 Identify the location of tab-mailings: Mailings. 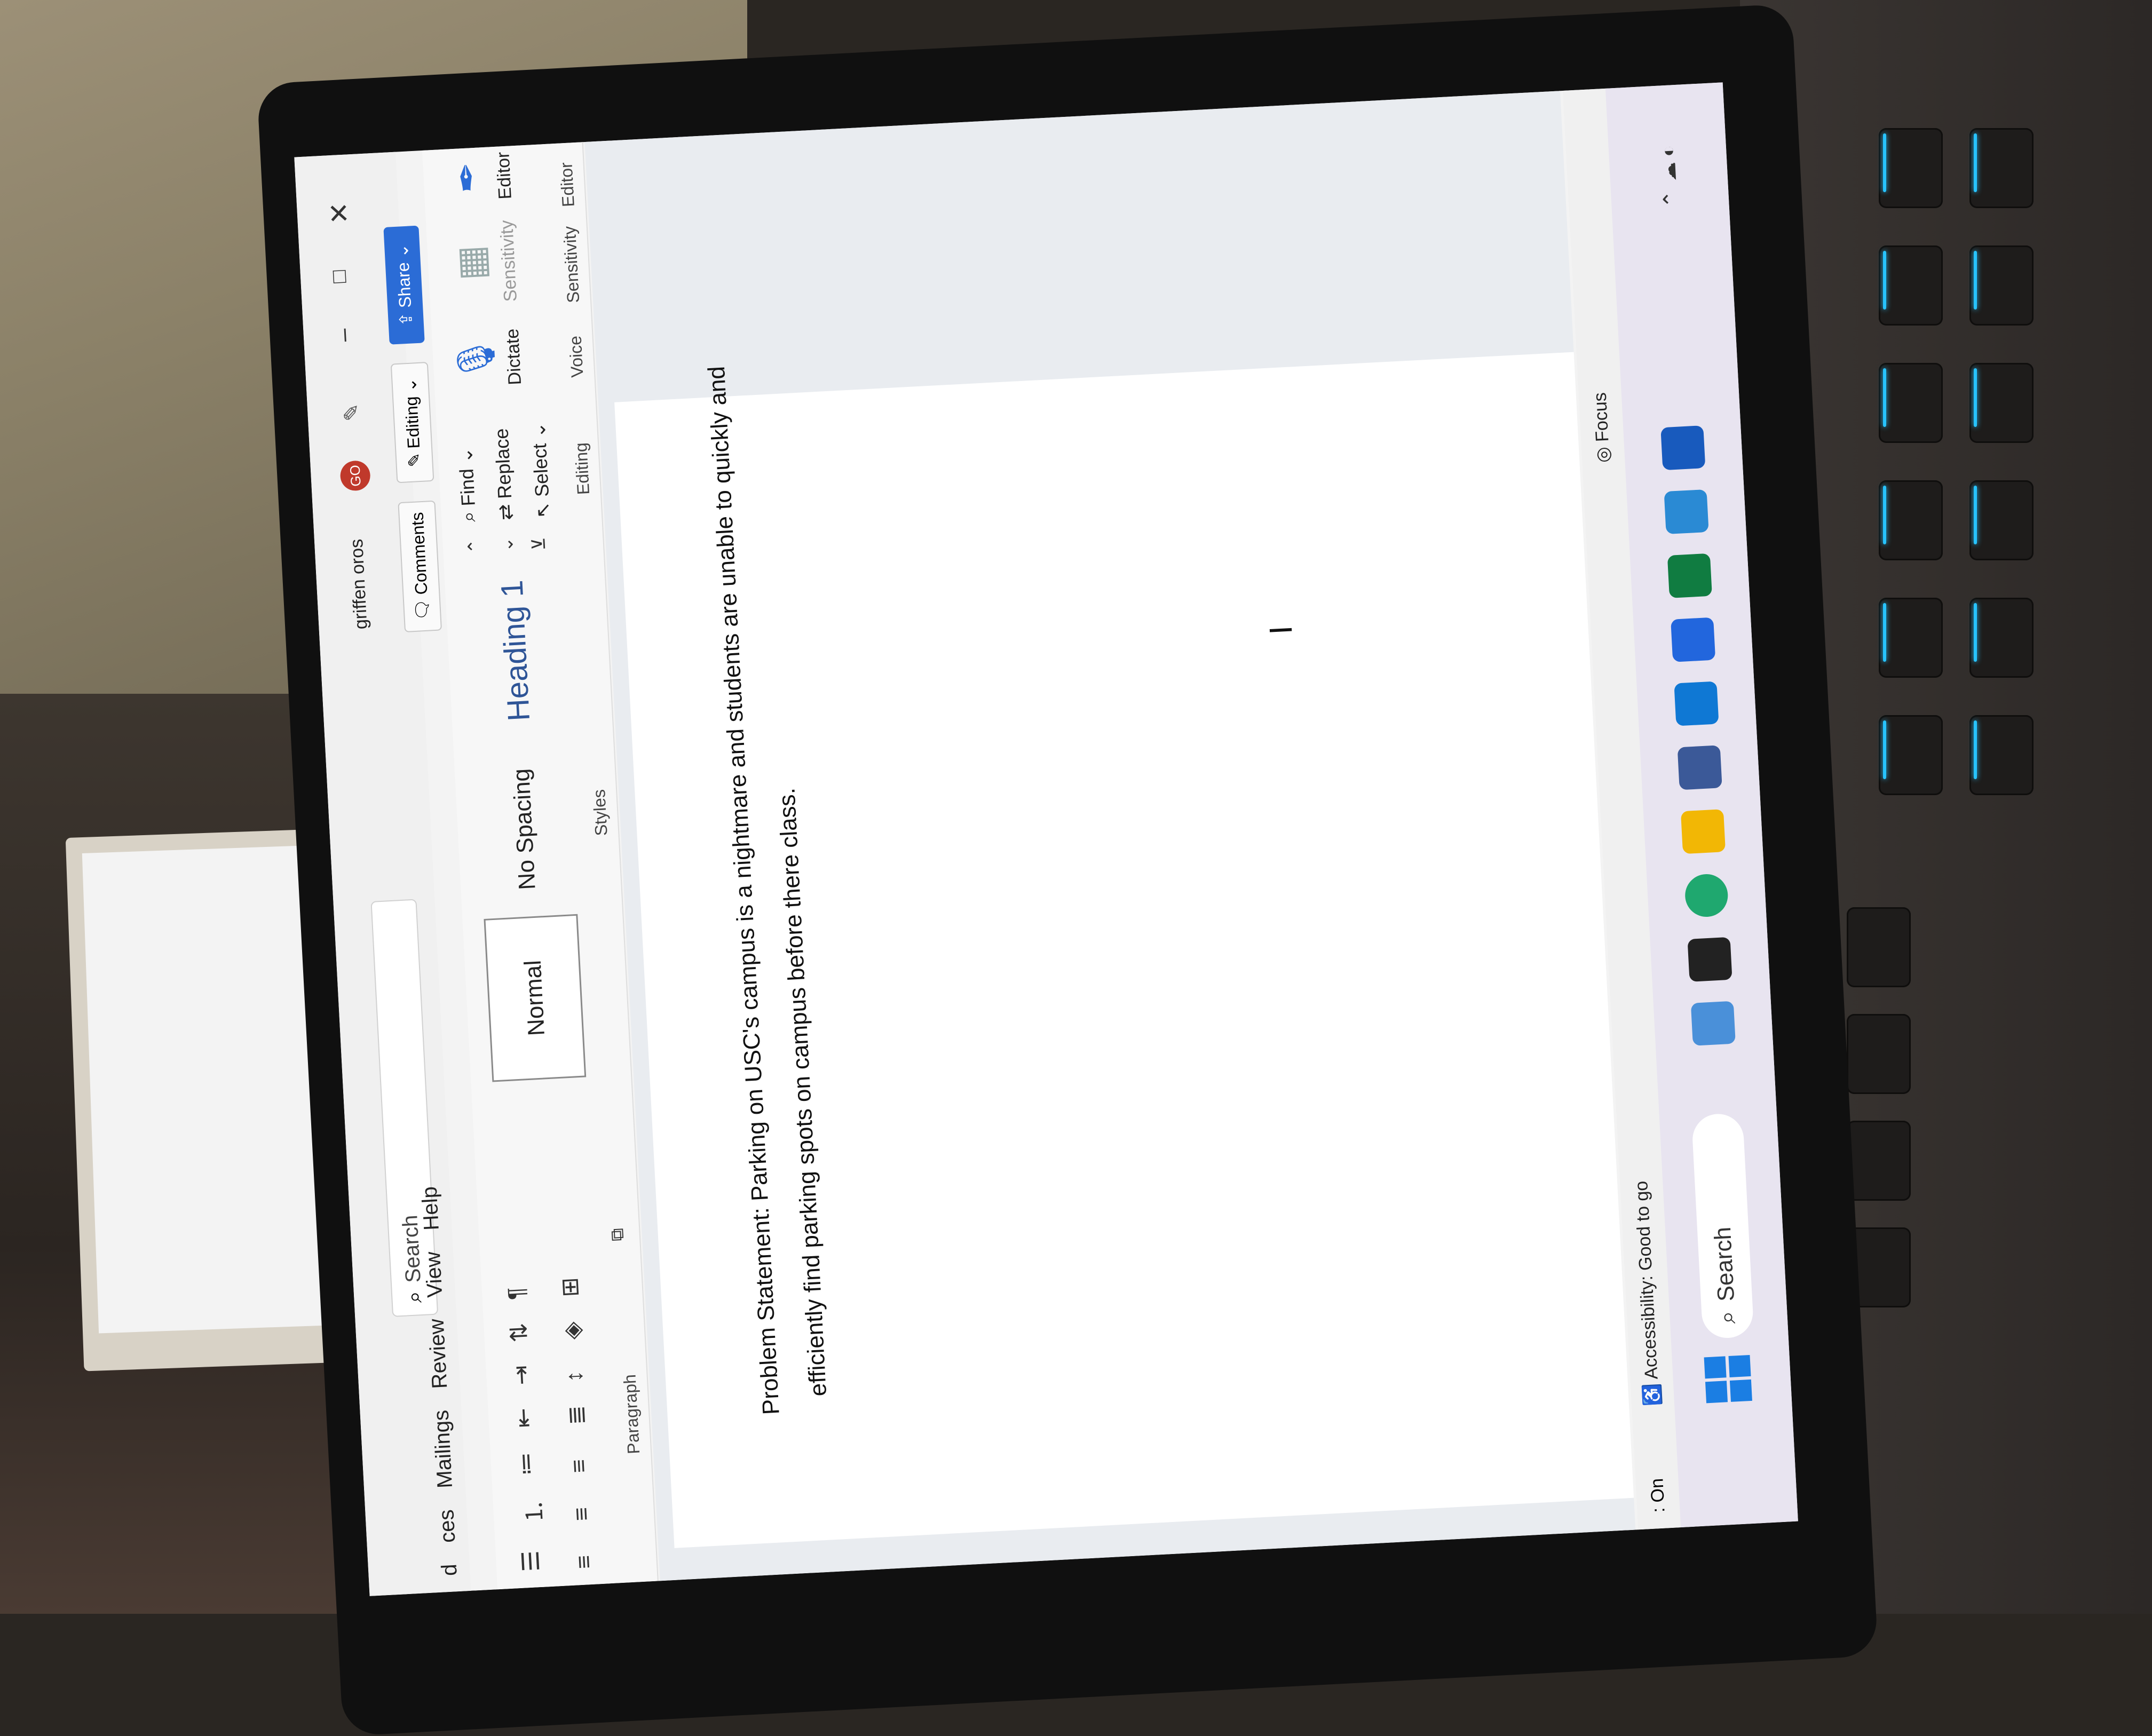
(448, 1449).